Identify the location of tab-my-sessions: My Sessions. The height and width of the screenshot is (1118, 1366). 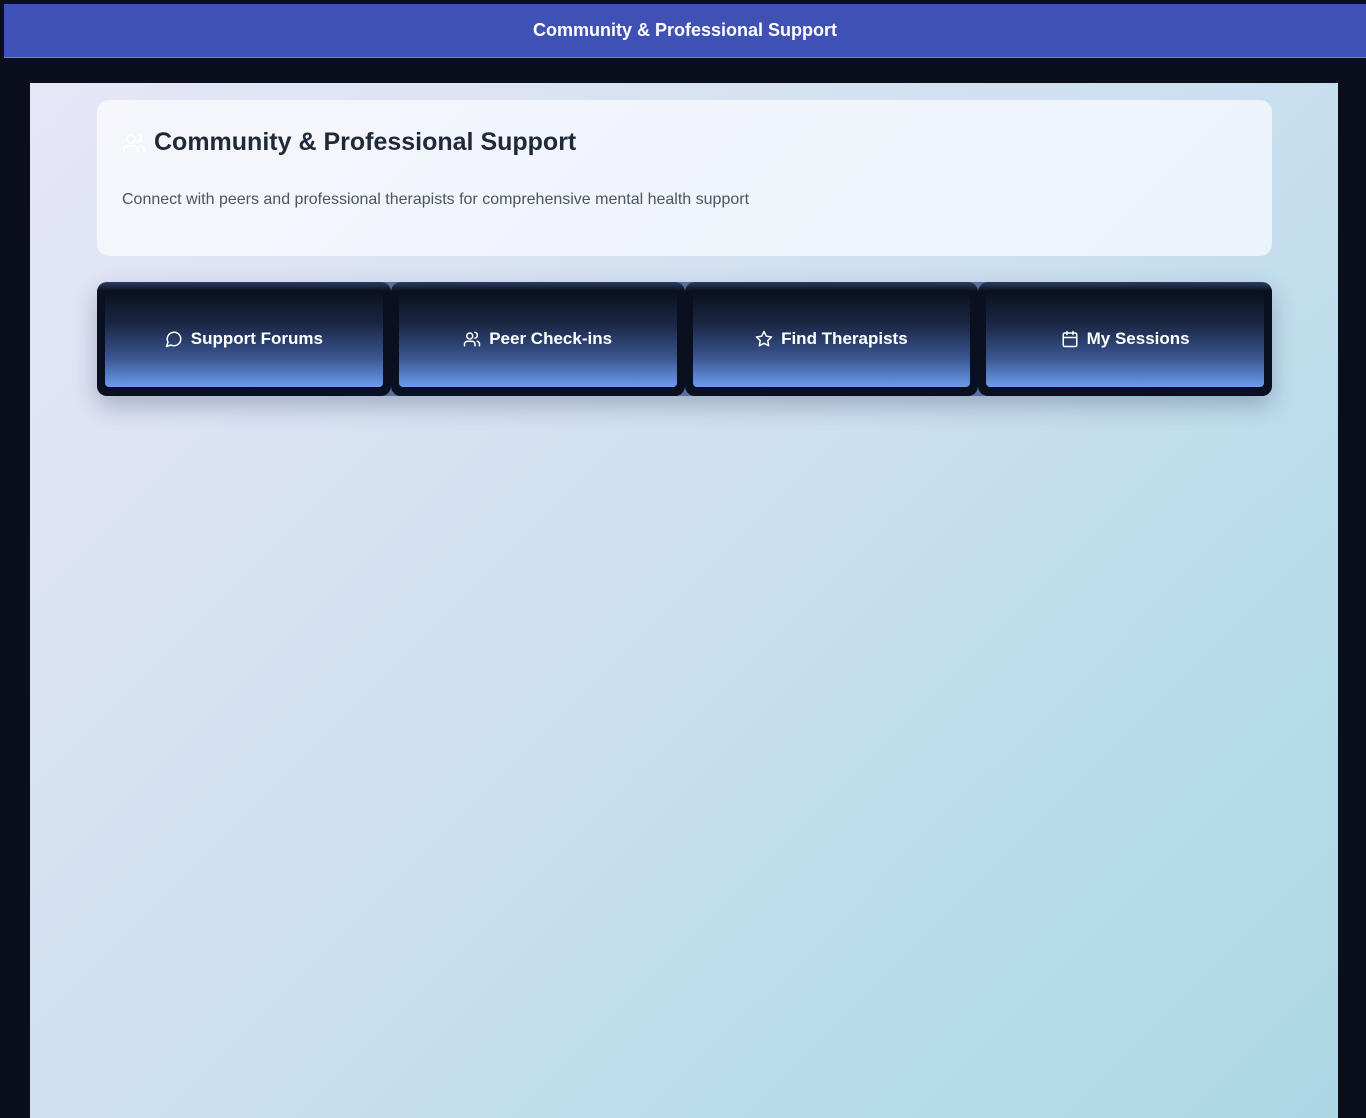
(1125, 339).